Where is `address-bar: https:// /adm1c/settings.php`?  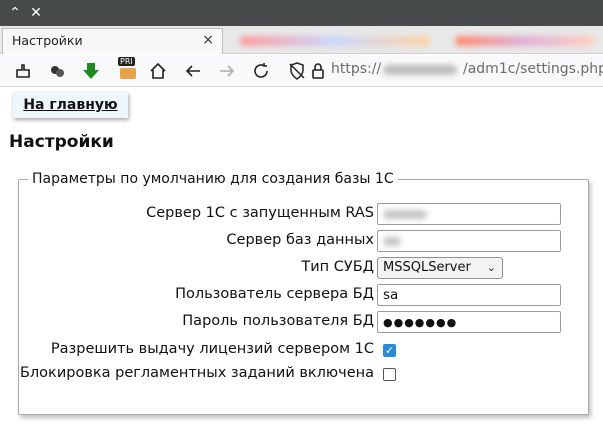
address-bar: https:// /adm1c/settings.php is located at coordinates (467, 69).